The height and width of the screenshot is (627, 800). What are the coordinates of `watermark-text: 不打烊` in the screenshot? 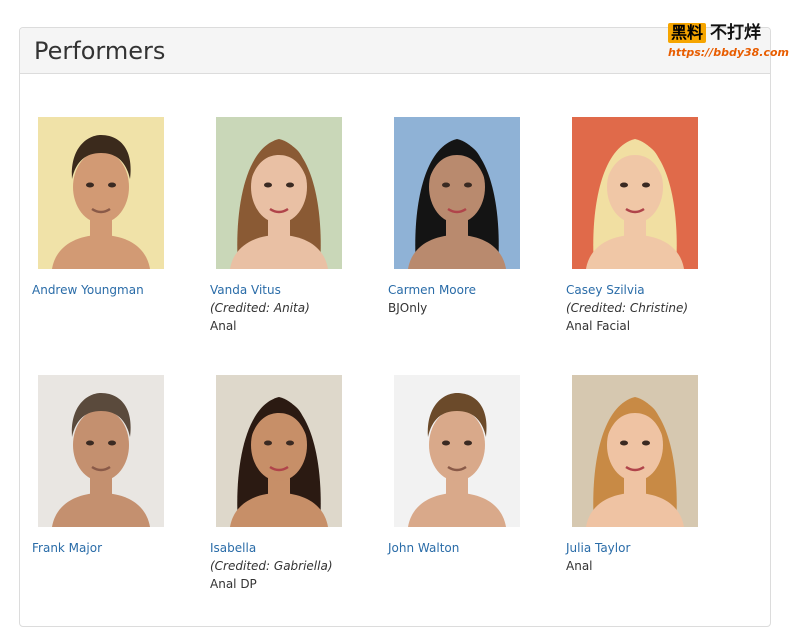 It's located at (736, 33).